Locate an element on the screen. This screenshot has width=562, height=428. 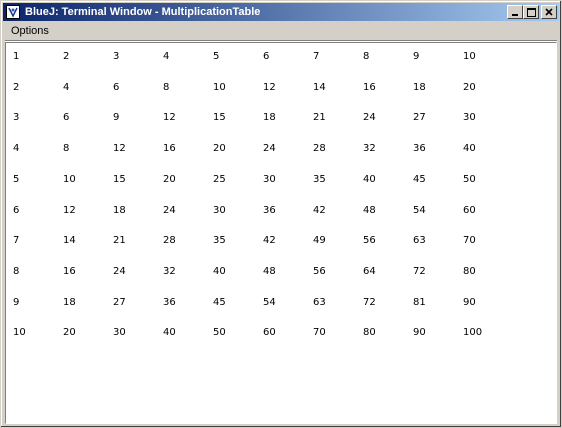
output-value: 14 is located at coordinates (319, 87).